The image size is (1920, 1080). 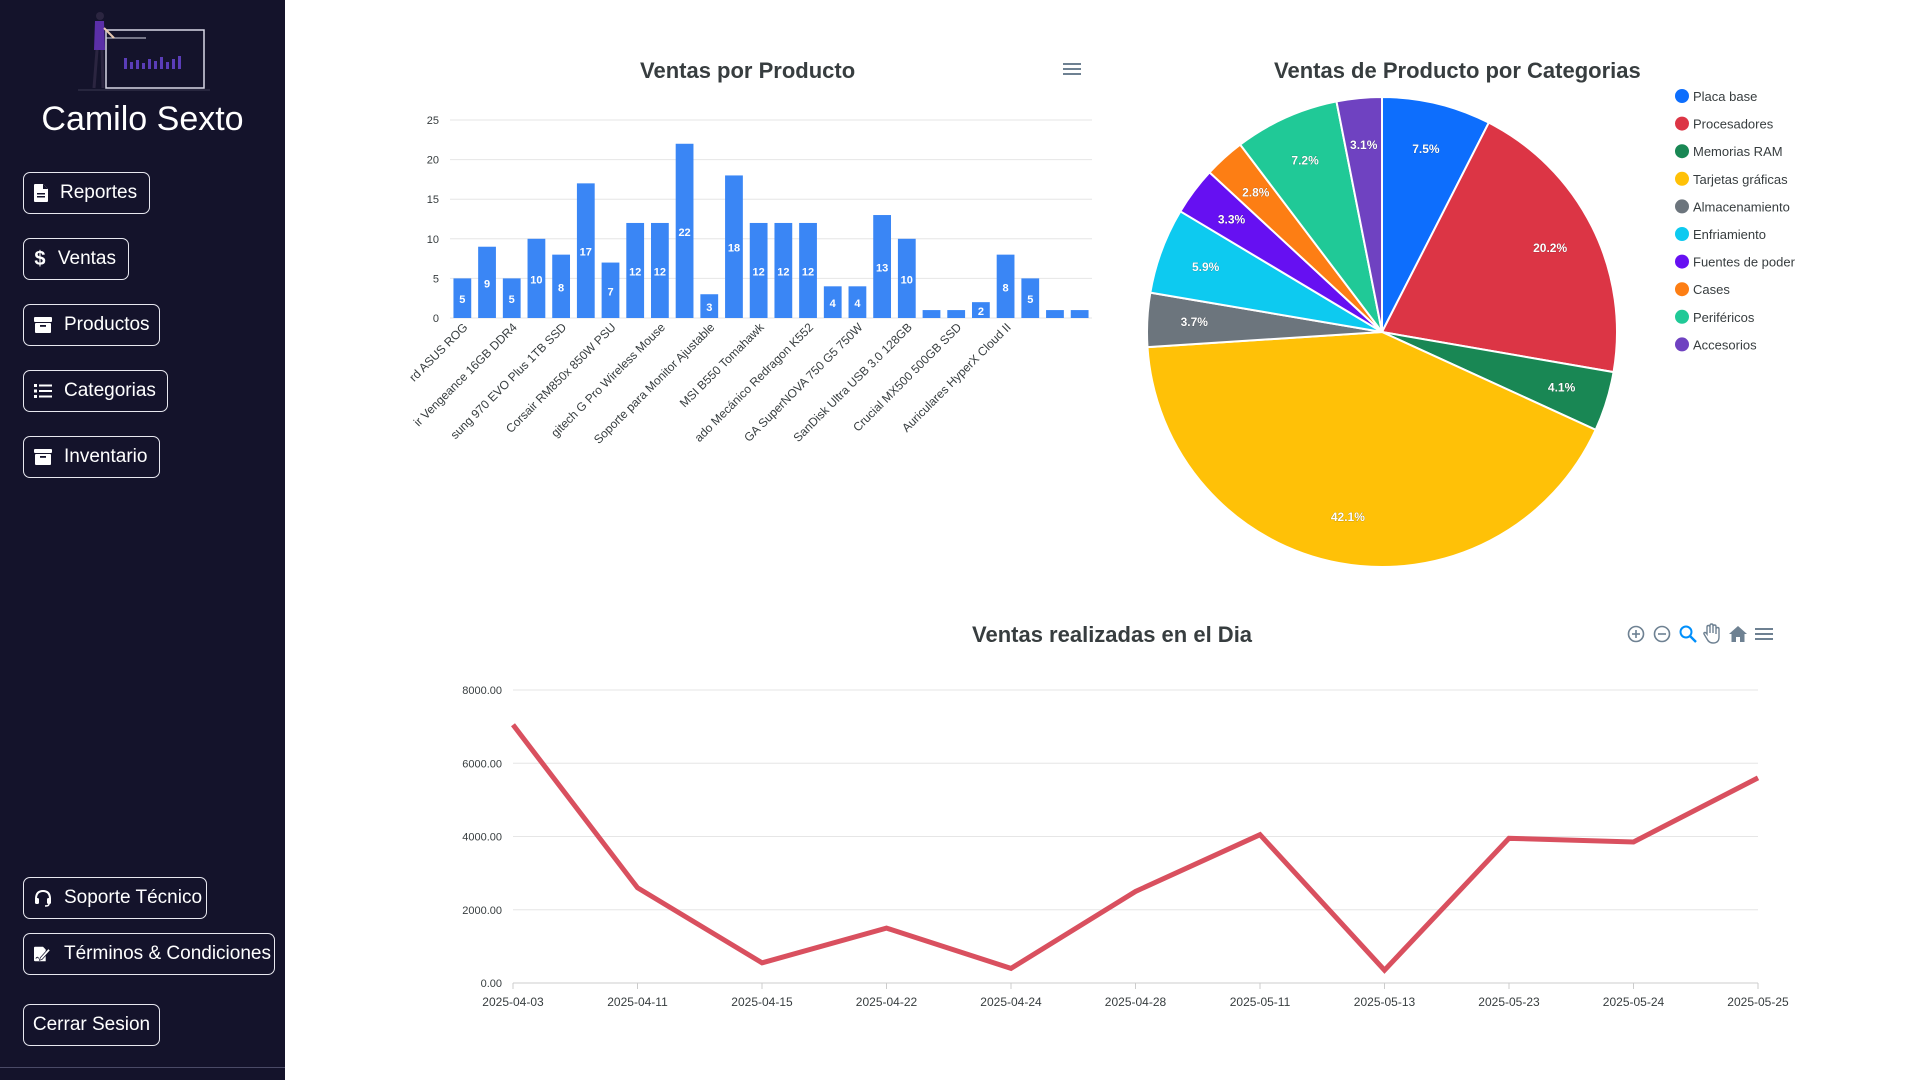 What do you see at coordinates (1634, 1002) in the screenshot?
I see `line-x-tick-label: 2025-05-24` at bounding box center [1634, 1002].